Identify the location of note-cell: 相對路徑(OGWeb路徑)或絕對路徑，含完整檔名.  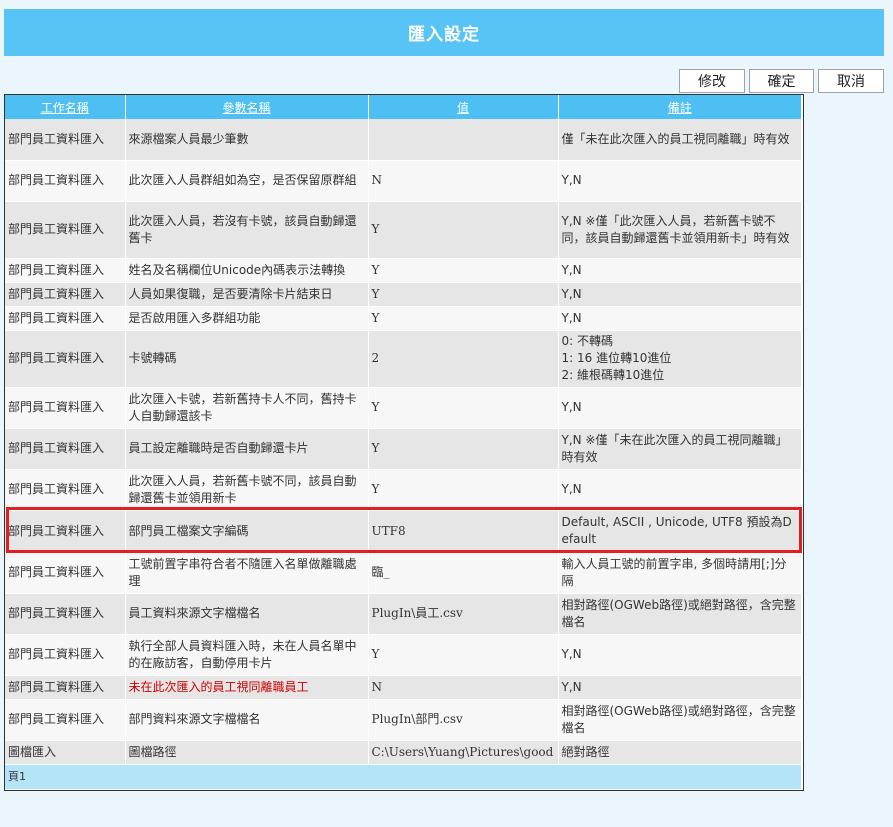
(679, 720).